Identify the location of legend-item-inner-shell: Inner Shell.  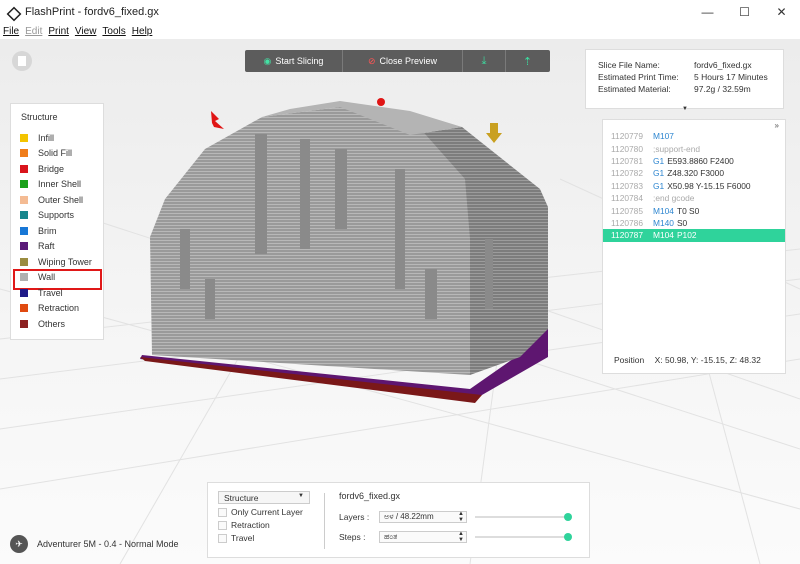
(57, 185).